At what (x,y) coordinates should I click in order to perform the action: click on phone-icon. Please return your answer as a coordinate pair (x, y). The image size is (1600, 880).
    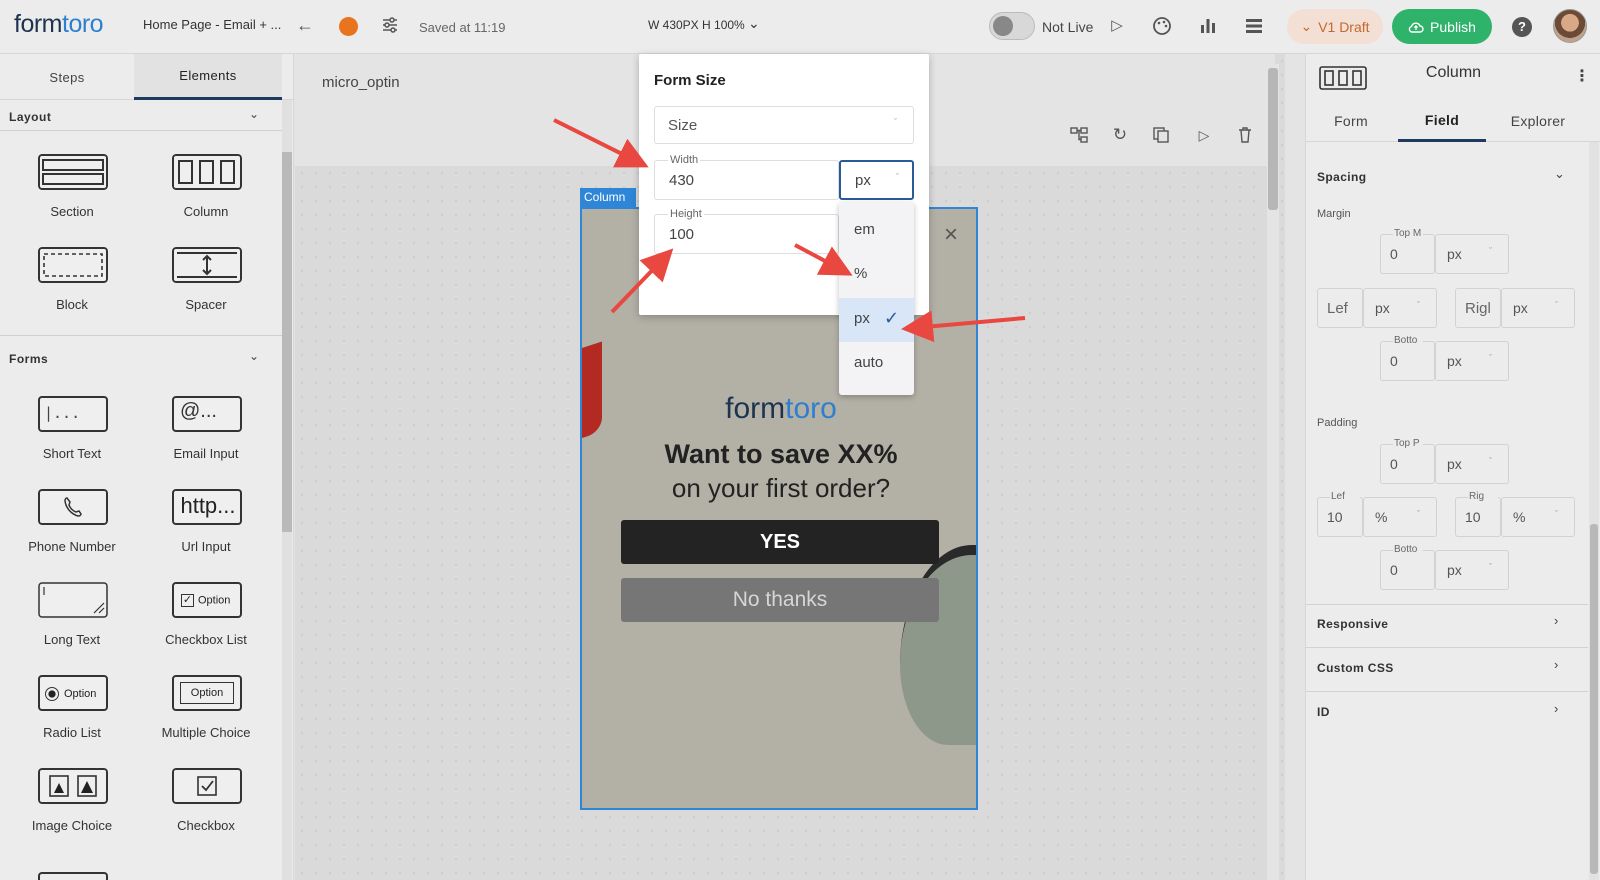
    Looking at the image, I should click on (73, 507).